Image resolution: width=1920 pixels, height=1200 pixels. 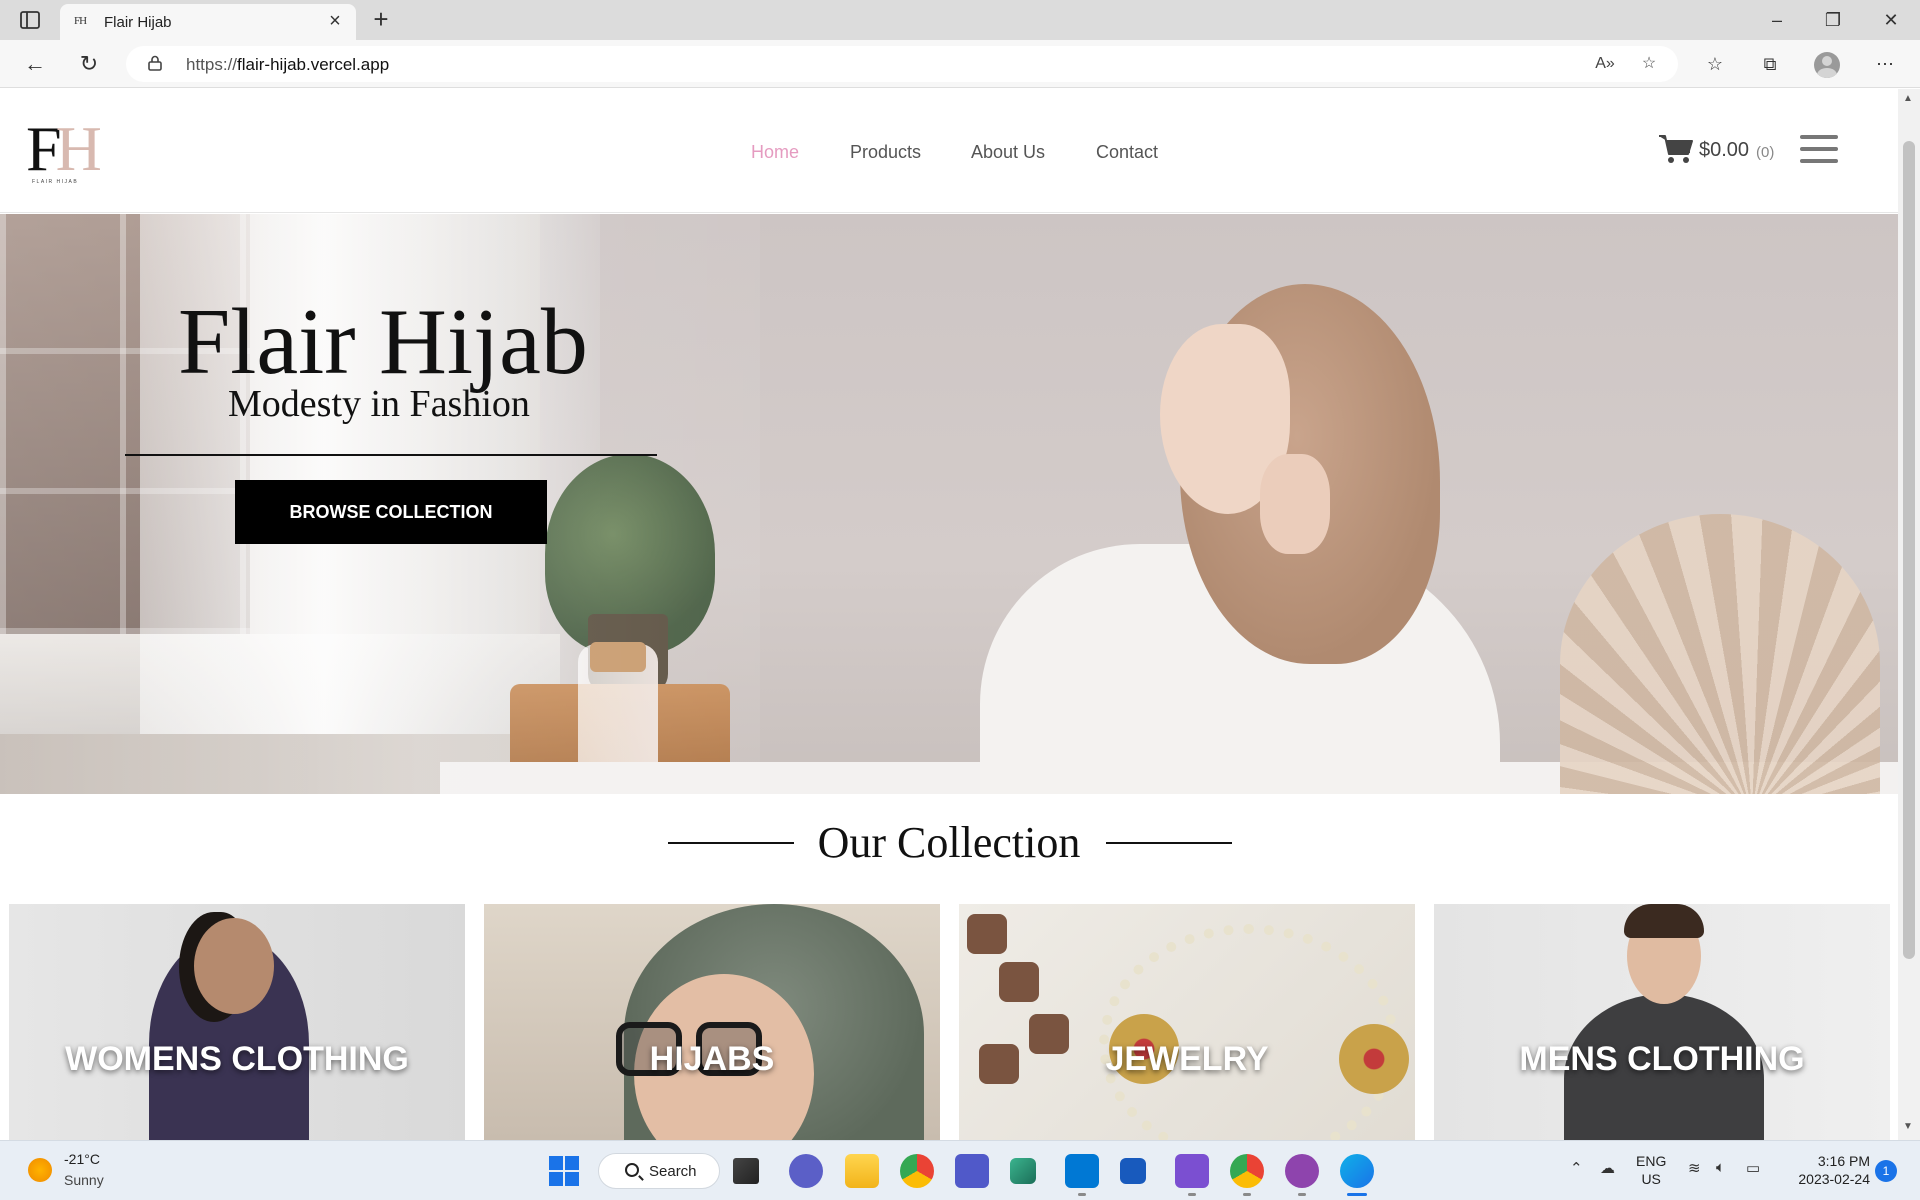 I want to click on cart-total: $0.00, so click(x=1724, y=150).